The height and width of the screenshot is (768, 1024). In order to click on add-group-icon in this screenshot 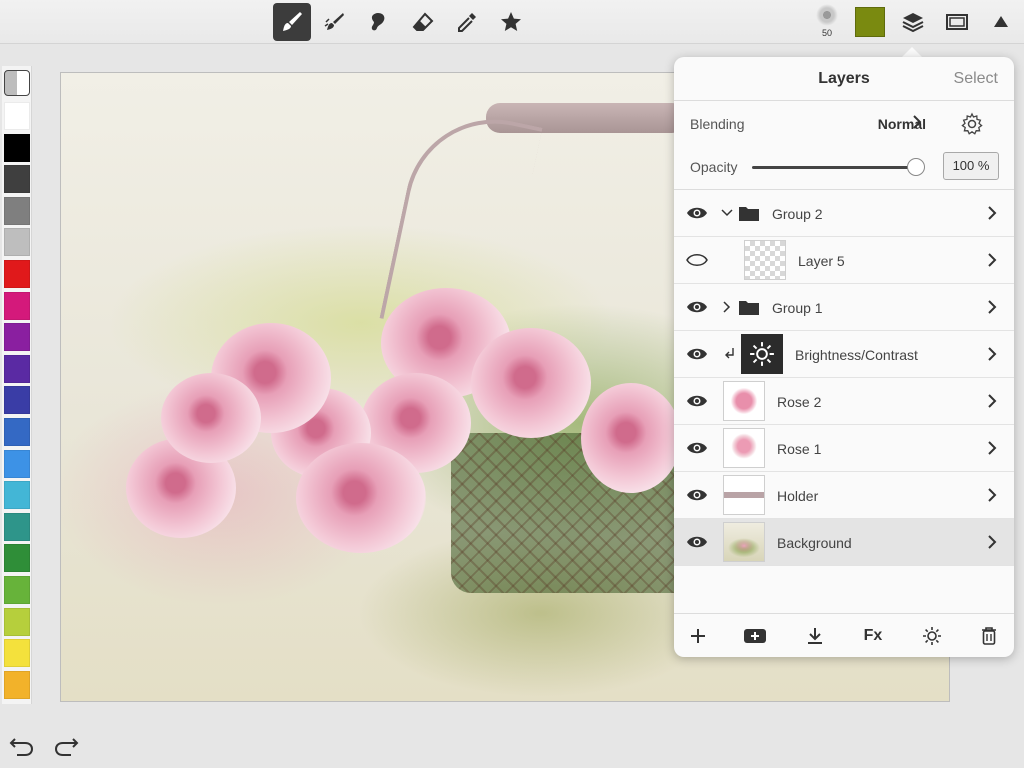, I will do `click(755, 636)`.